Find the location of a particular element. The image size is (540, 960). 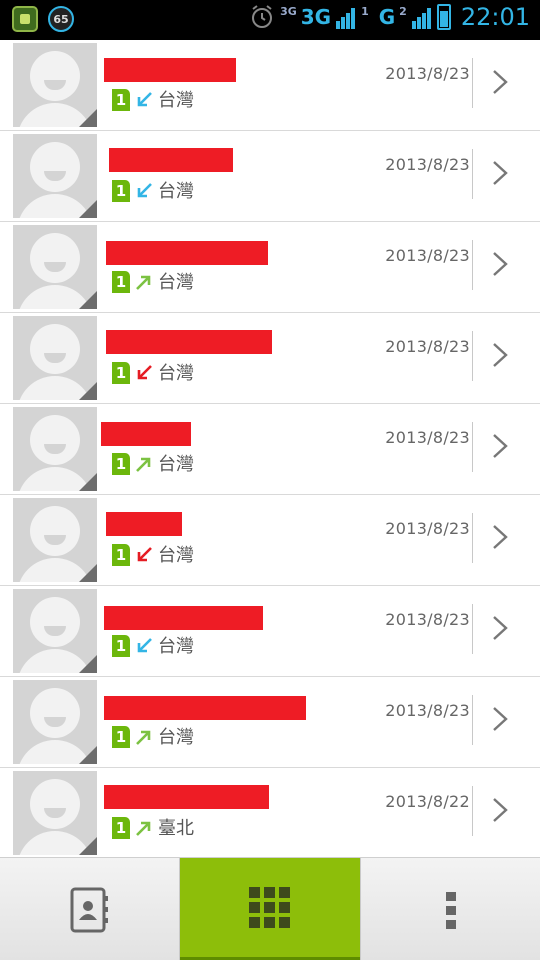

overflow-menu-icon is located at coordinates (450, 910).